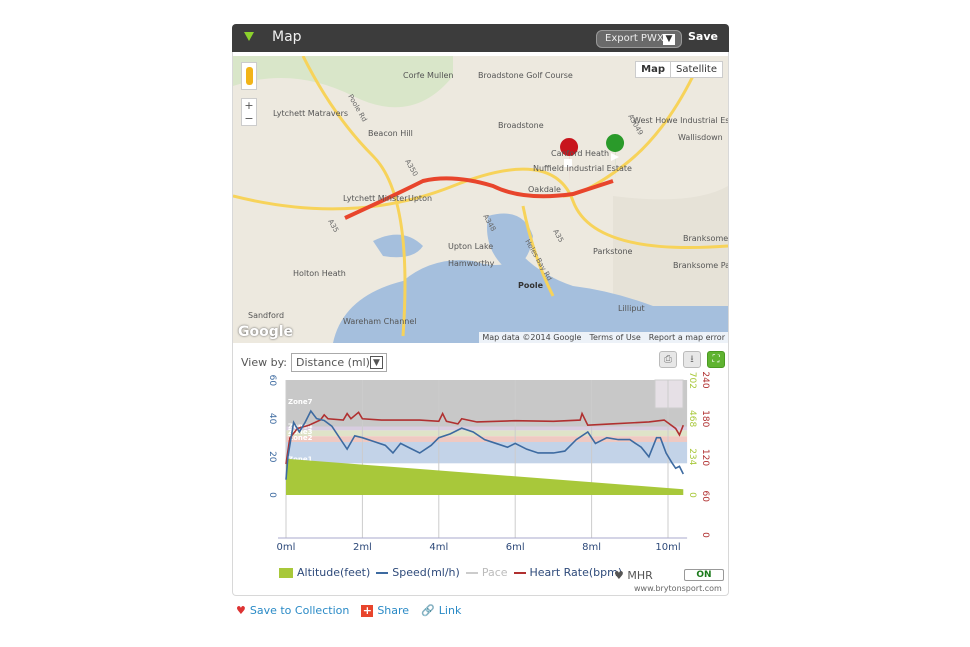 This screenshot has width=970, height=647. What do you see at coordinates (519, 572) in the screenshot?
I see `hr-swatch` at bounding box center [519, 572].